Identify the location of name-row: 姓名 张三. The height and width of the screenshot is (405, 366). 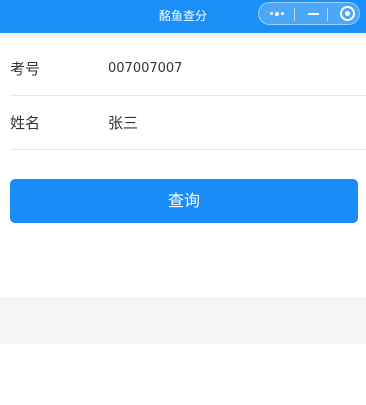
(188, 123).